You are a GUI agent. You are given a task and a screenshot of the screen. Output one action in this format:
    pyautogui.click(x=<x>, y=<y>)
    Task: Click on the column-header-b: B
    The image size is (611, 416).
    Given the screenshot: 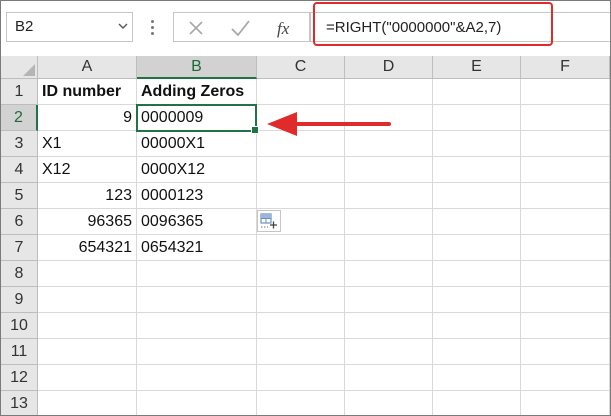 What is the action you would take?
    pyautogui.click(x=197, y=67)
    